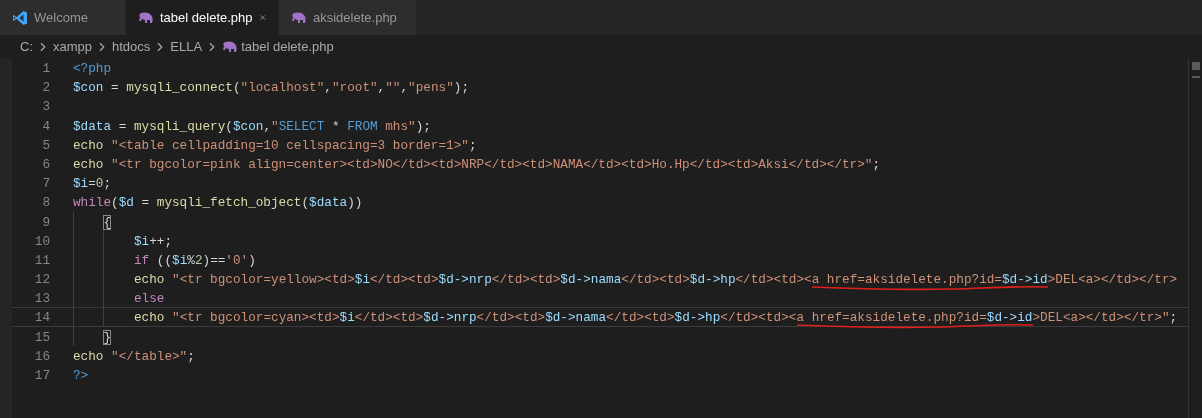  Describe the element at coordinates (45, 202) in the screenshot. I see `line-number: 8` at that location.